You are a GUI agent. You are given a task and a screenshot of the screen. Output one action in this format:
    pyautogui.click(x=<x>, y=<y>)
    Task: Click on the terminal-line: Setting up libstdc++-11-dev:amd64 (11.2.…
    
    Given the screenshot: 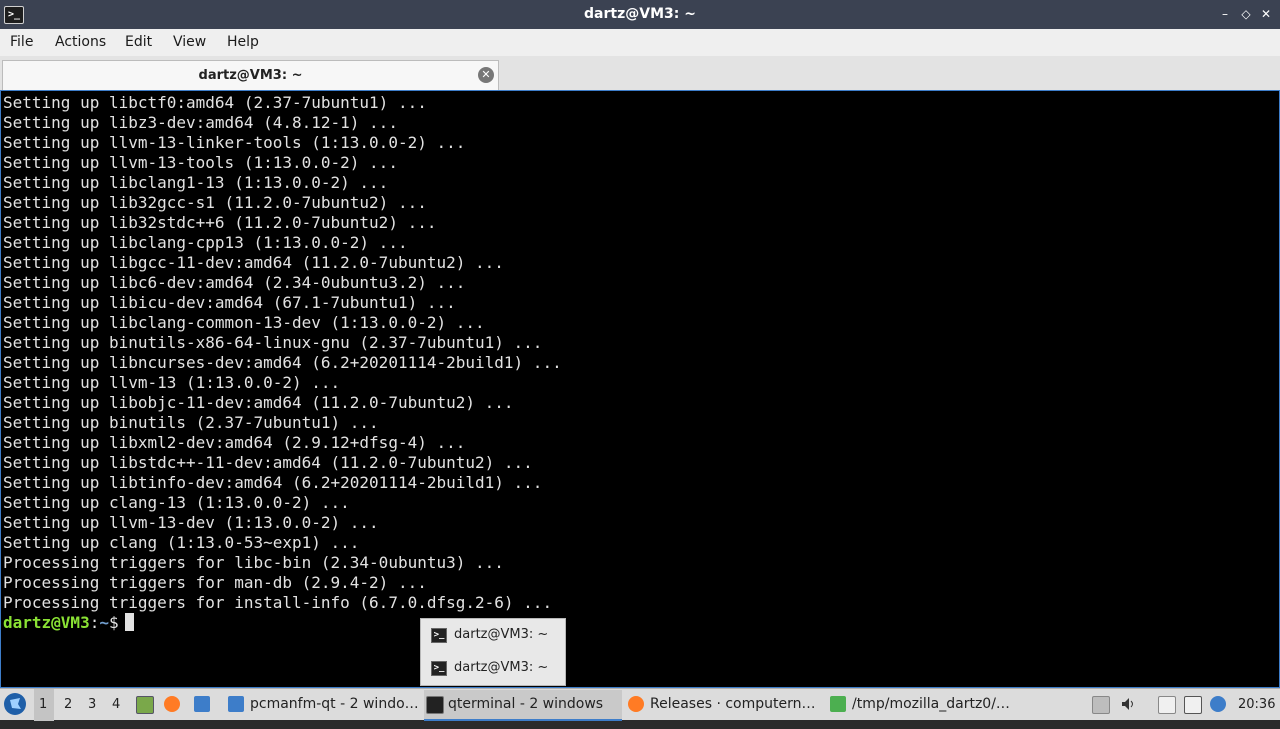 What is the action you would take?
    pyautogui.click(x=268, y=462)
    